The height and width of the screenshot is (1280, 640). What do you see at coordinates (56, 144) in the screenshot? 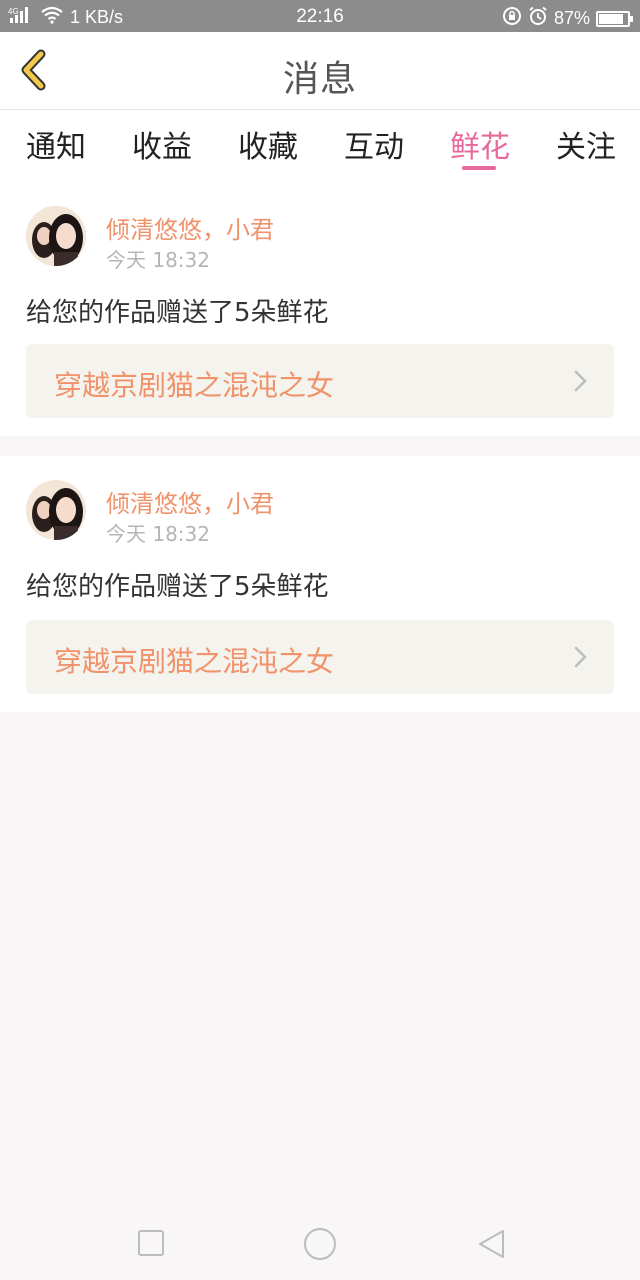
I see `tab-notifications: 通知` at bounding box center [56, 144].